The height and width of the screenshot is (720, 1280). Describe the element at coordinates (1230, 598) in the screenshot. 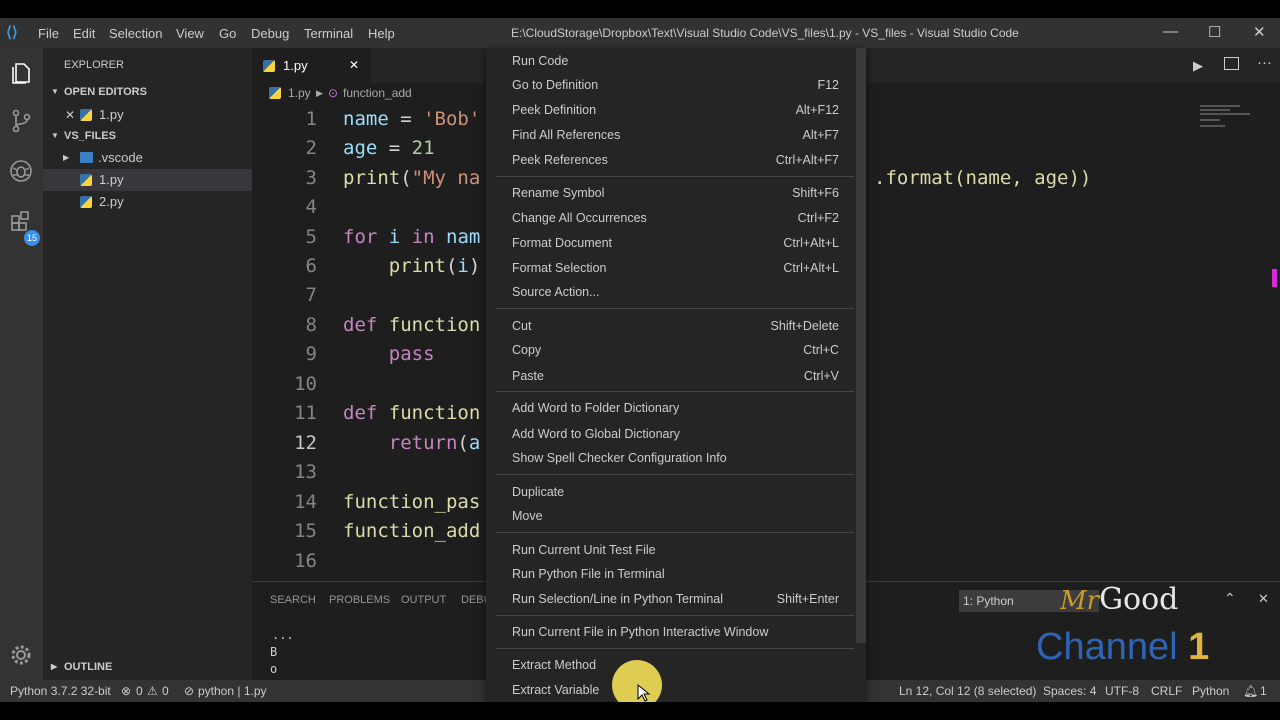

I see `maximize-panel-icon: ⌃` at that location.